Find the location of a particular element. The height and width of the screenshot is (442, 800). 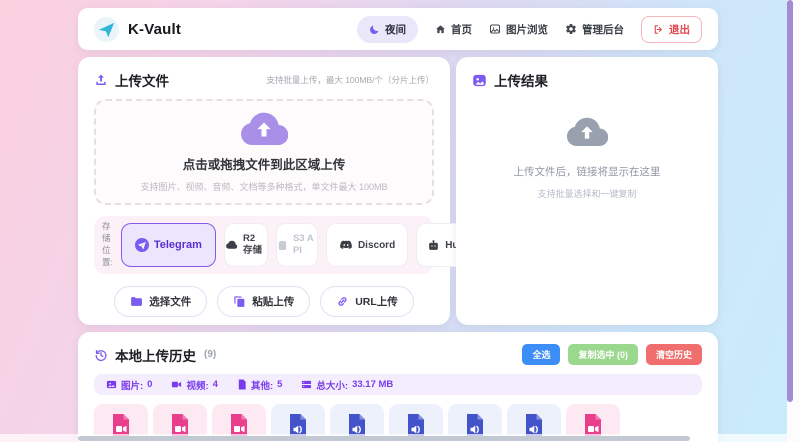

logout-button: 退出 is located at coordinates (671, 29).